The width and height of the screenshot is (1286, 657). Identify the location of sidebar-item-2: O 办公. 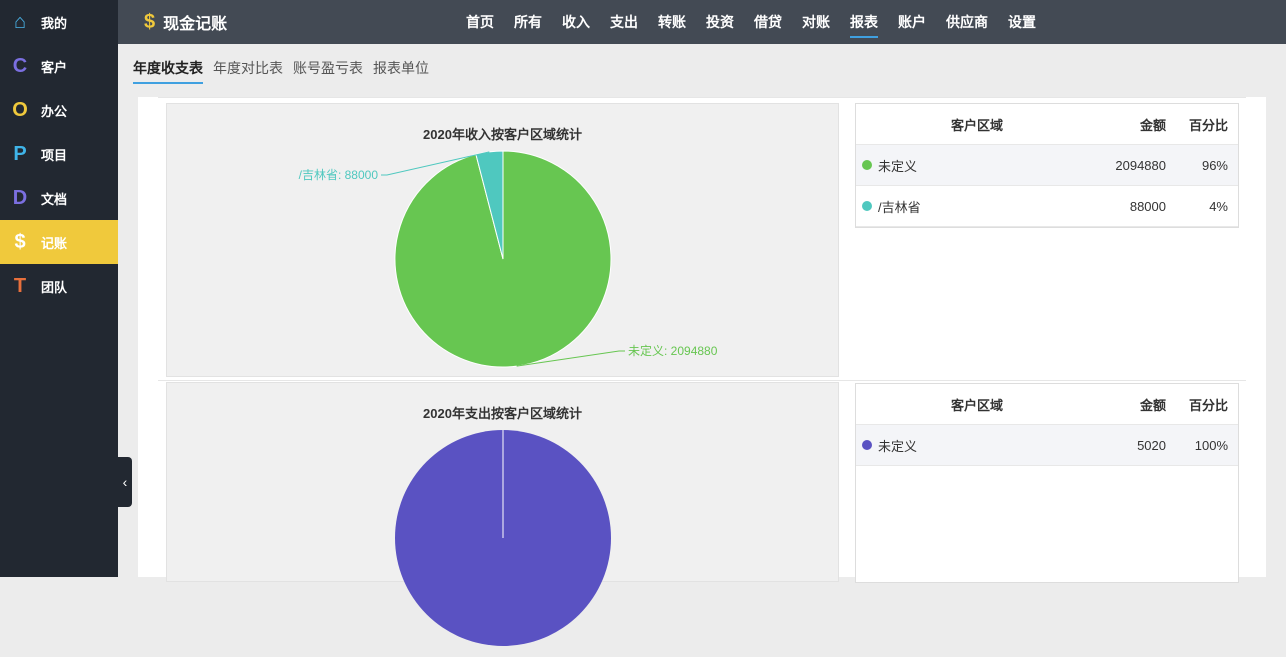
(59, 110).